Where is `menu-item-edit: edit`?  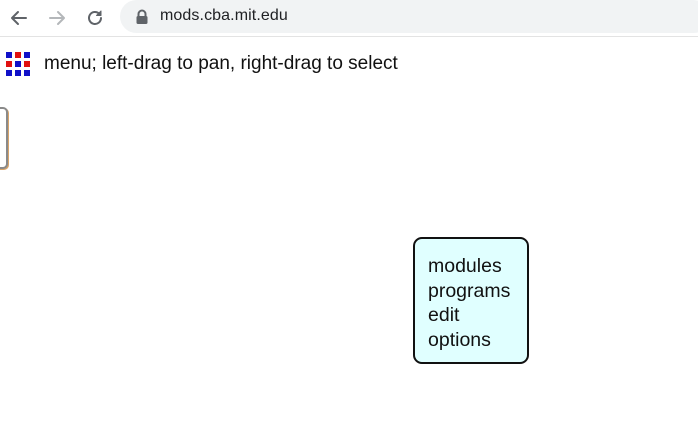
menu-item-edit: edit is located at coordinates (443, 315).